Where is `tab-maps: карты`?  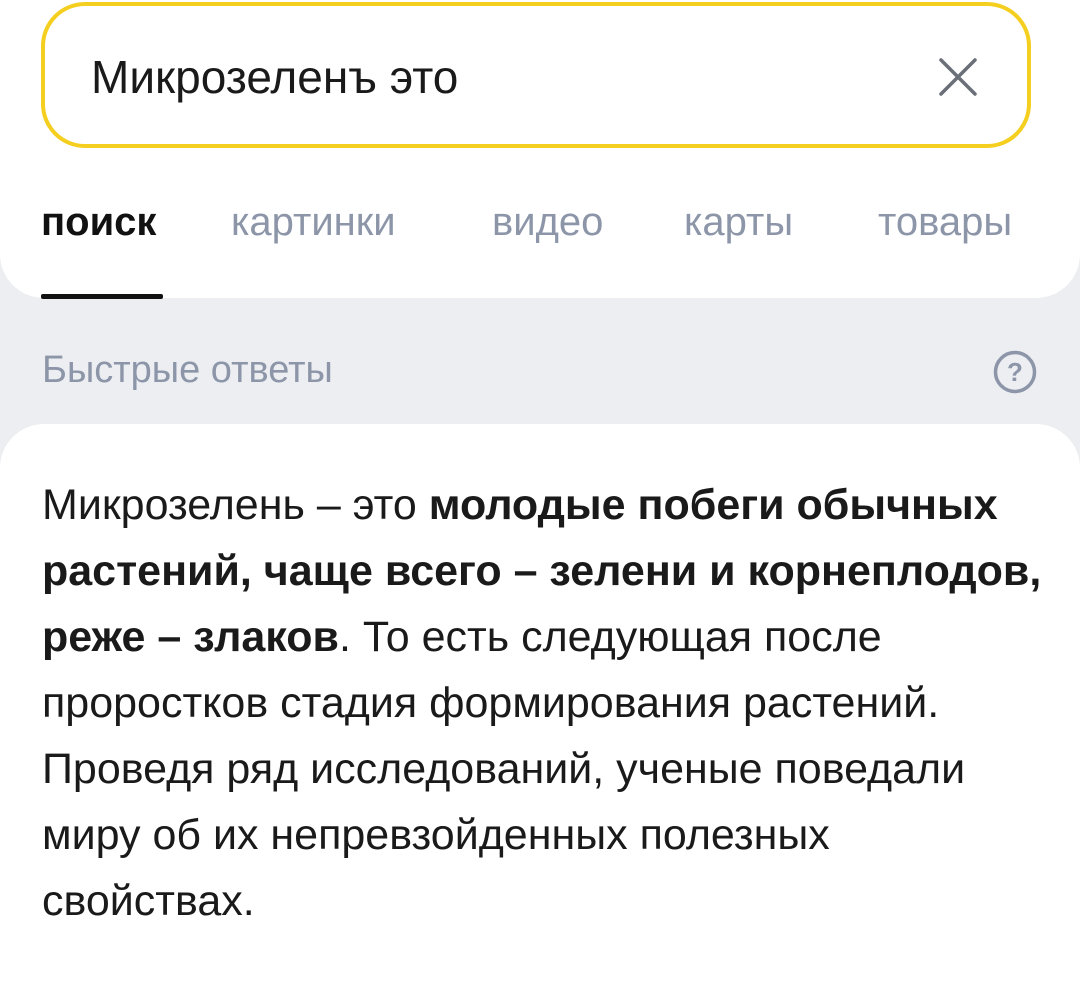 tab-maps: карты is located at coordinates (738, 222).